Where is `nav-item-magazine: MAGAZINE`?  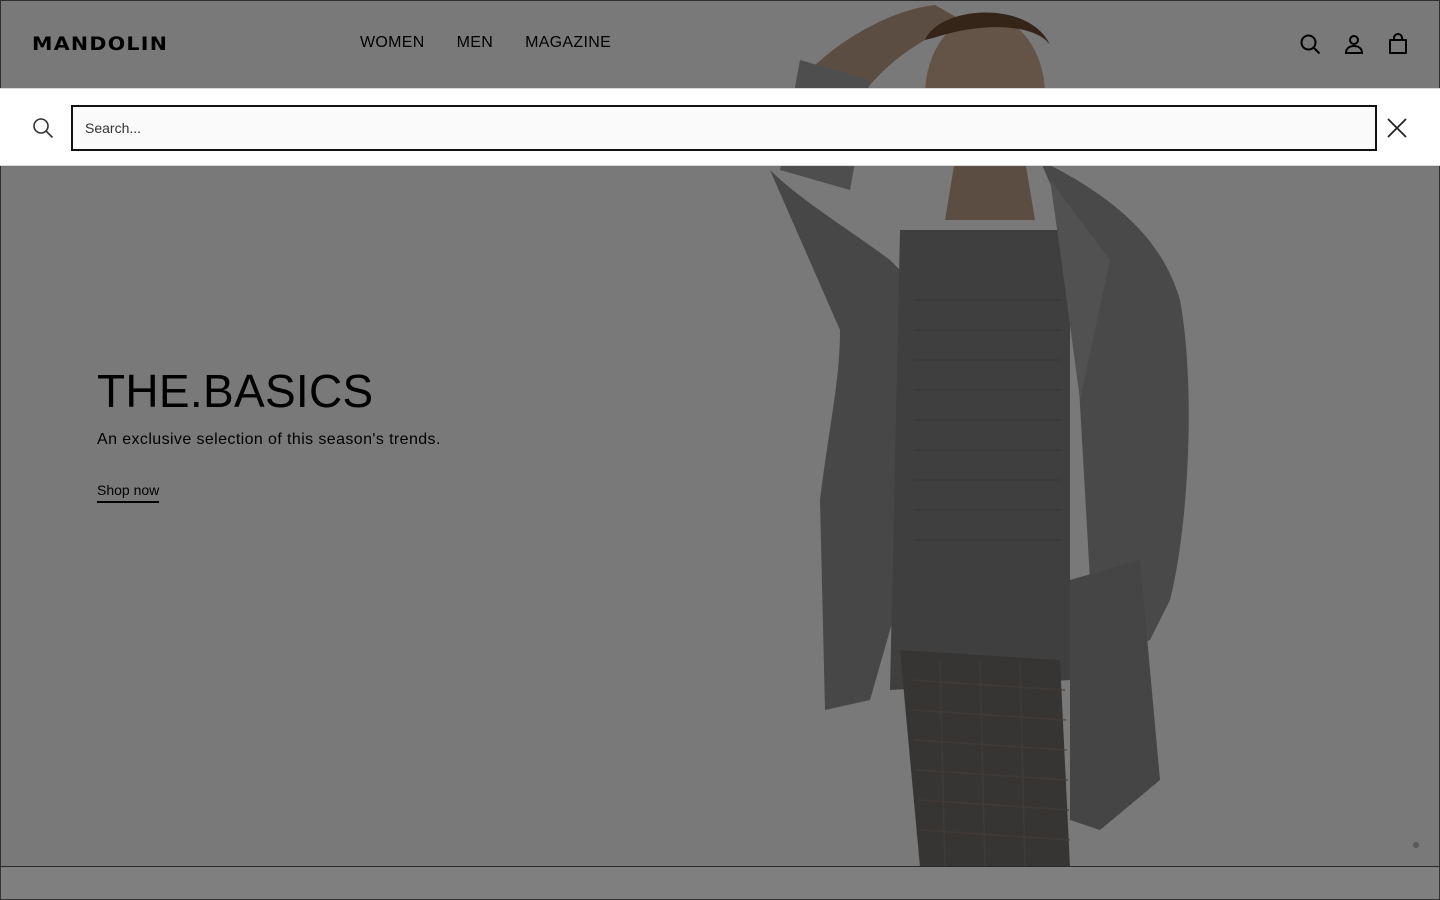
nav-item-magazine: MAGAZINE is located at coordinates (568, 43).